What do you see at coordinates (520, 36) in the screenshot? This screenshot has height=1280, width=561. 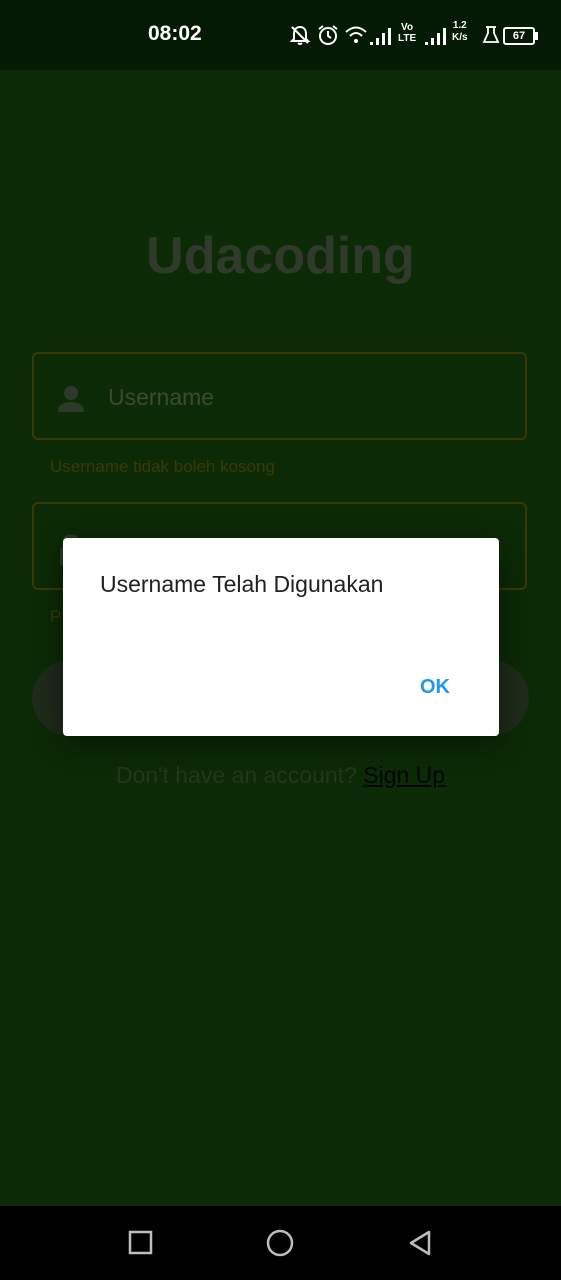 I see `battery-icon: 67` at bounding box center [520, 36].